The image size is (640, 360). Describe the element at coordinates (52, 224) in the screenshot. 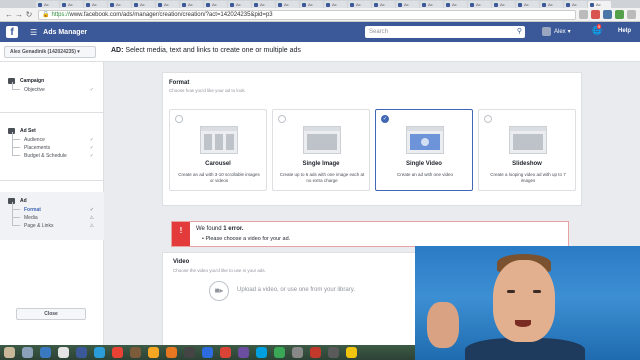

I see `sidebar-step-page-links: Page & Links ⚠` at that location.